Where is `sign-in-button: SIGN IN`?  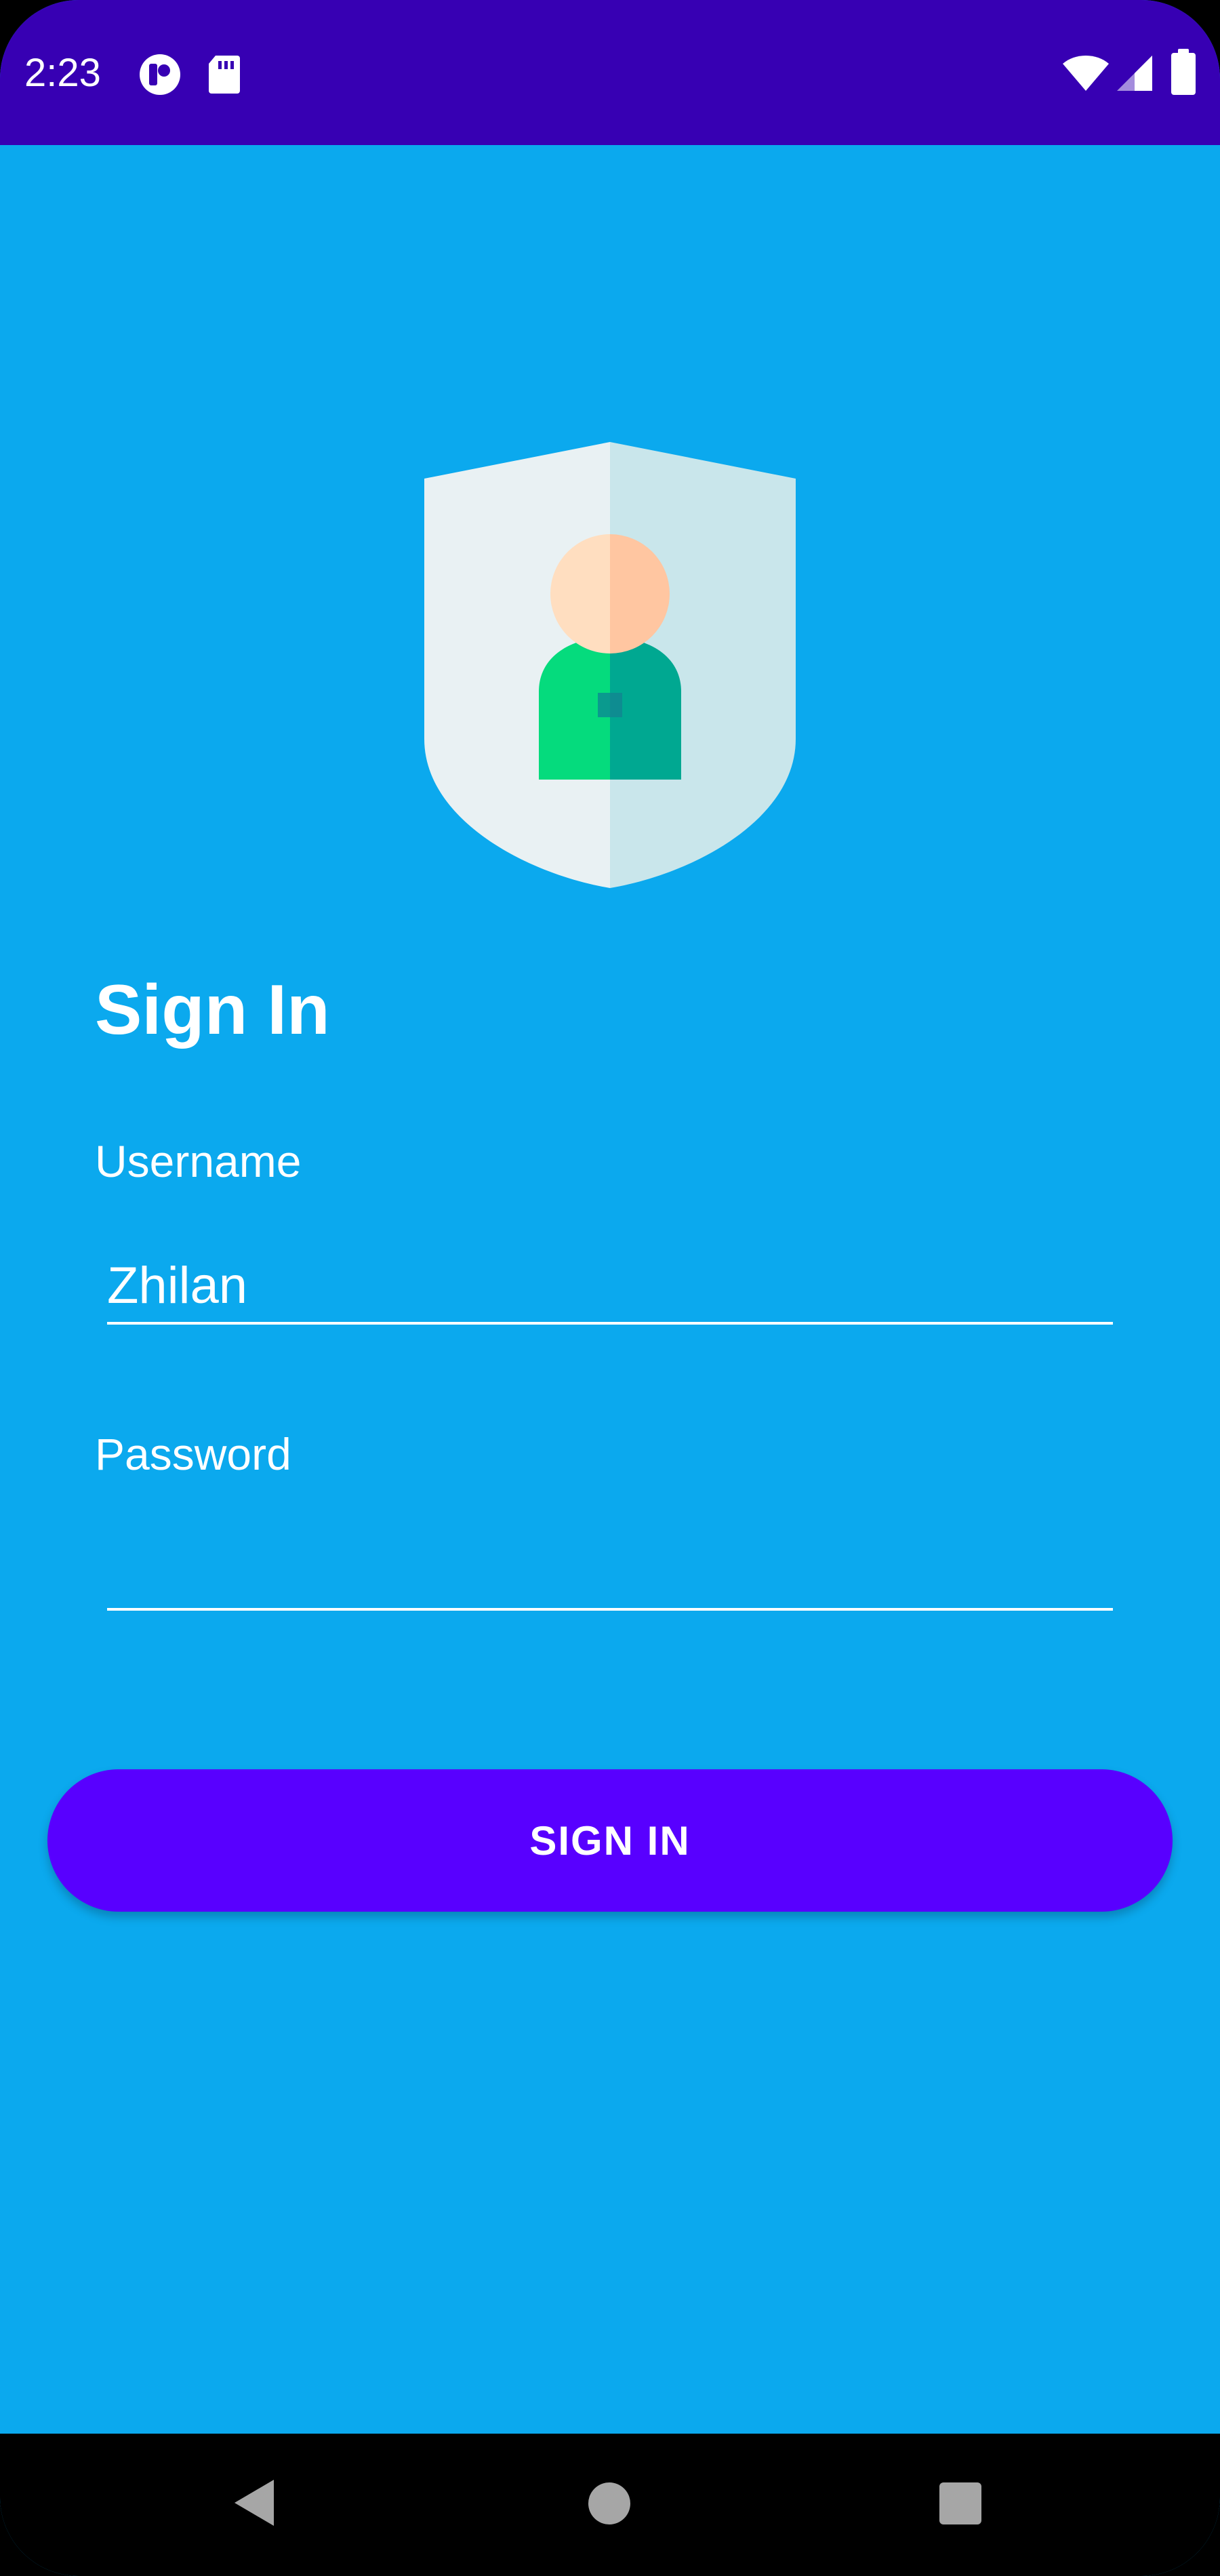 sign-in-button: SIGN IN is located at coordinates (610, 1840).